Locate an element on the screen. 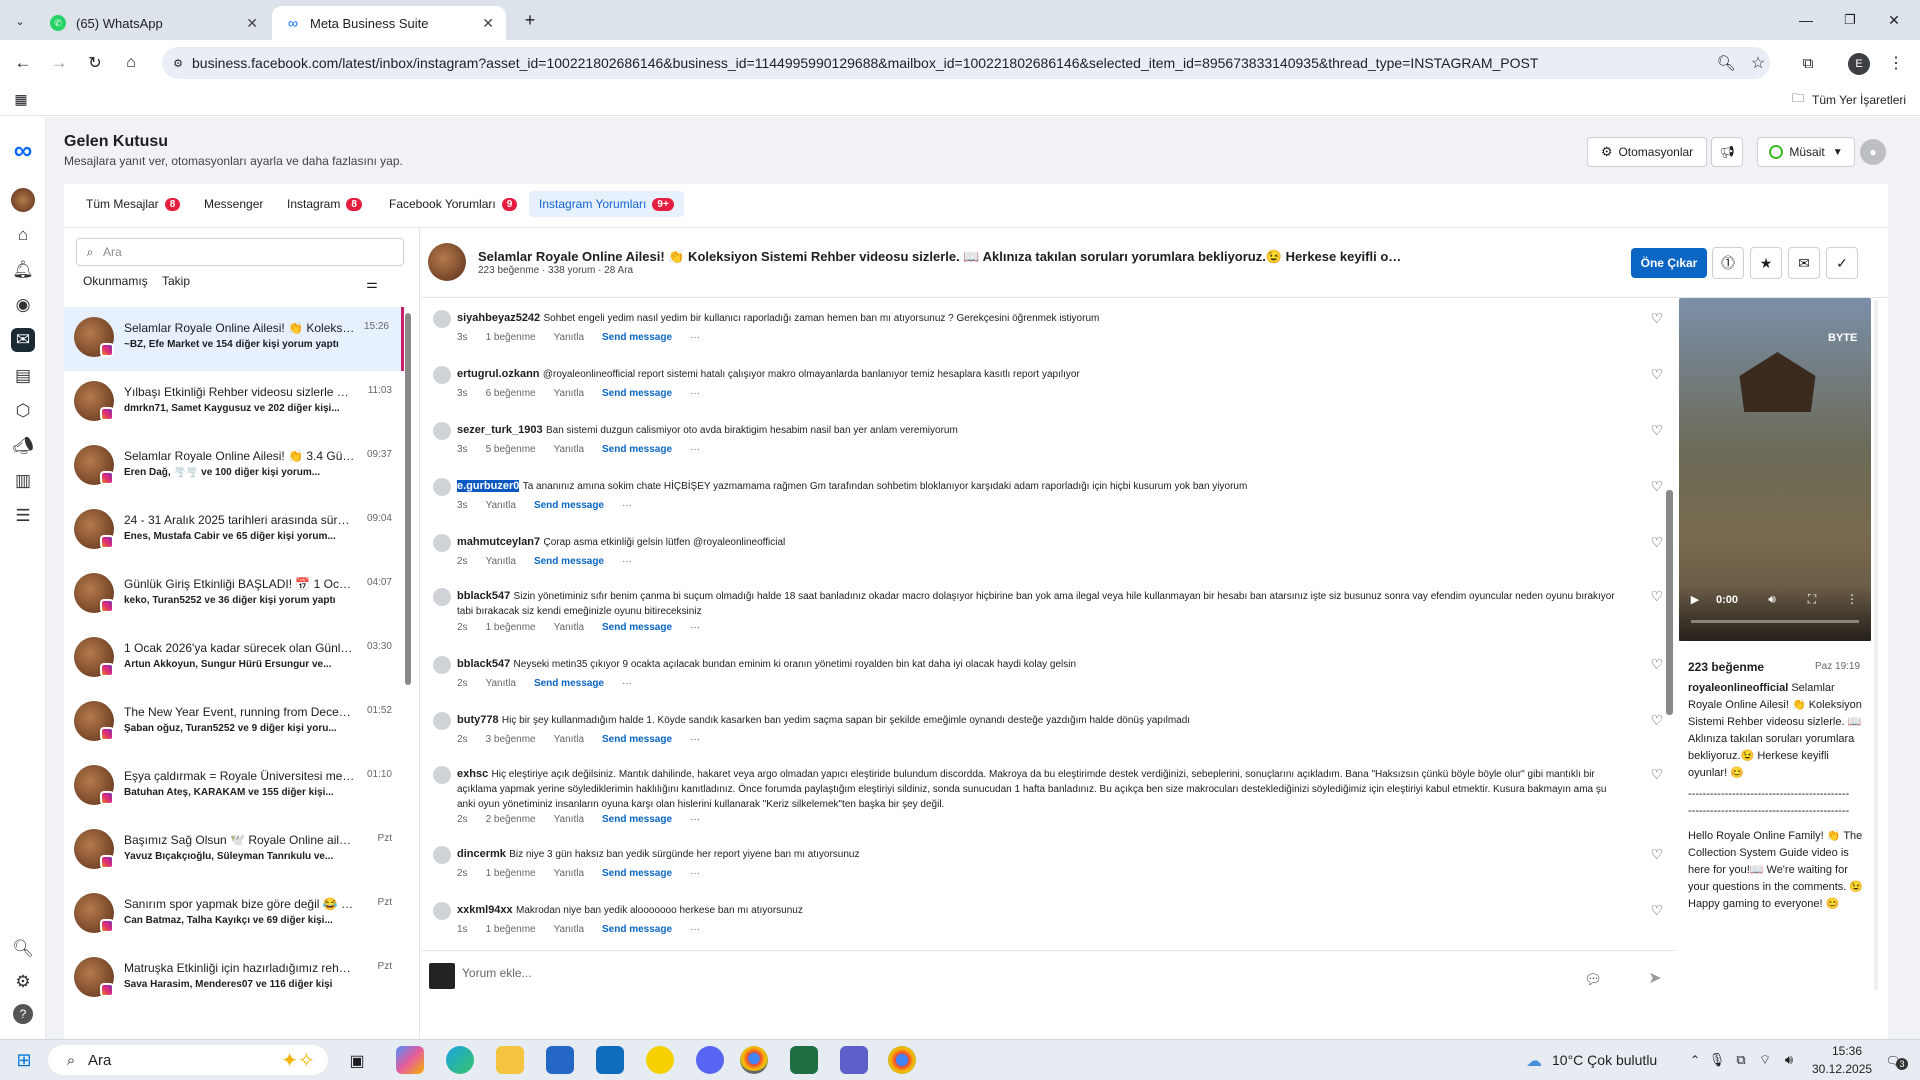 This screenshot has height=1080, width=1920. meta-logo-icon: ∞ is located at coordinates (23, 150).